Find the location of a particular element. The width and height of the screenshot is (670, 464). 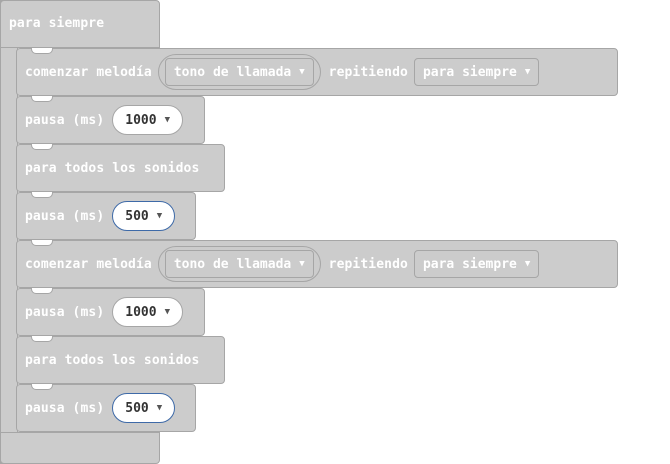

forever-block: para siempre is located at coordinates (80, 24).